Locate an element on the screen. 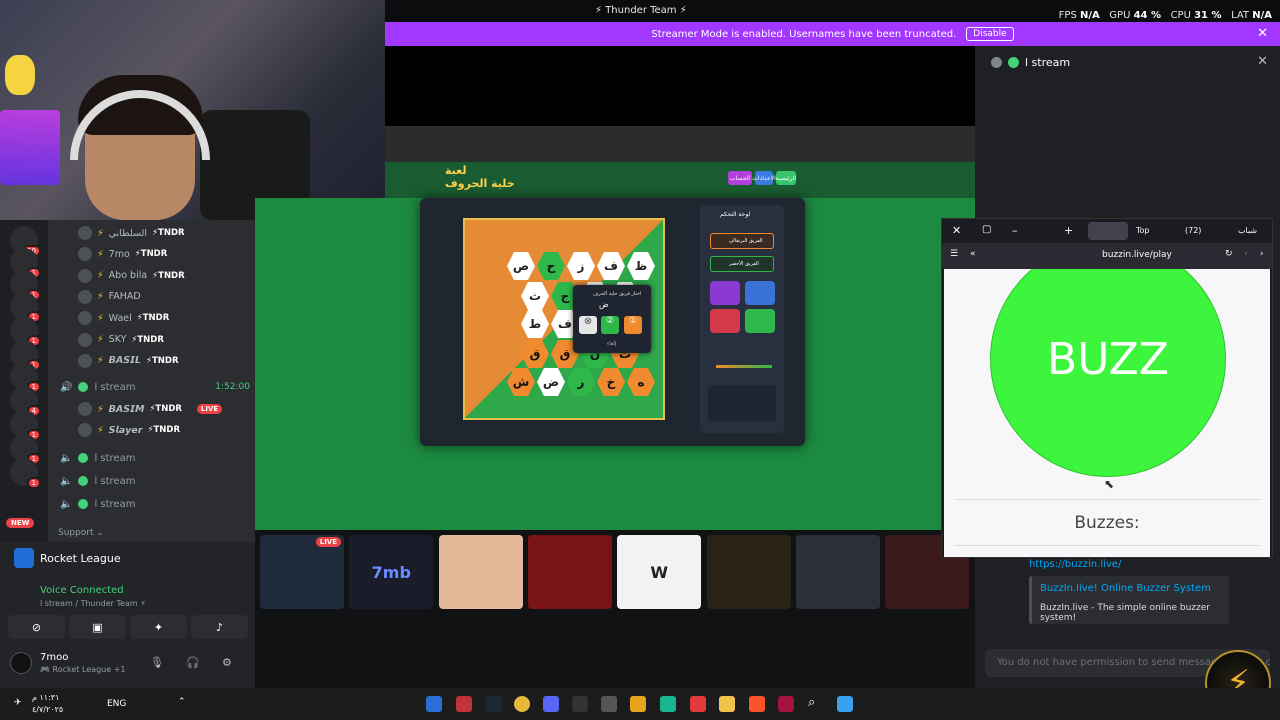 The width and height of the screenshot is (1280, 720). voice-member: ⚡ السلطاني ⚡TNDR is located at coordinates (131, 233).